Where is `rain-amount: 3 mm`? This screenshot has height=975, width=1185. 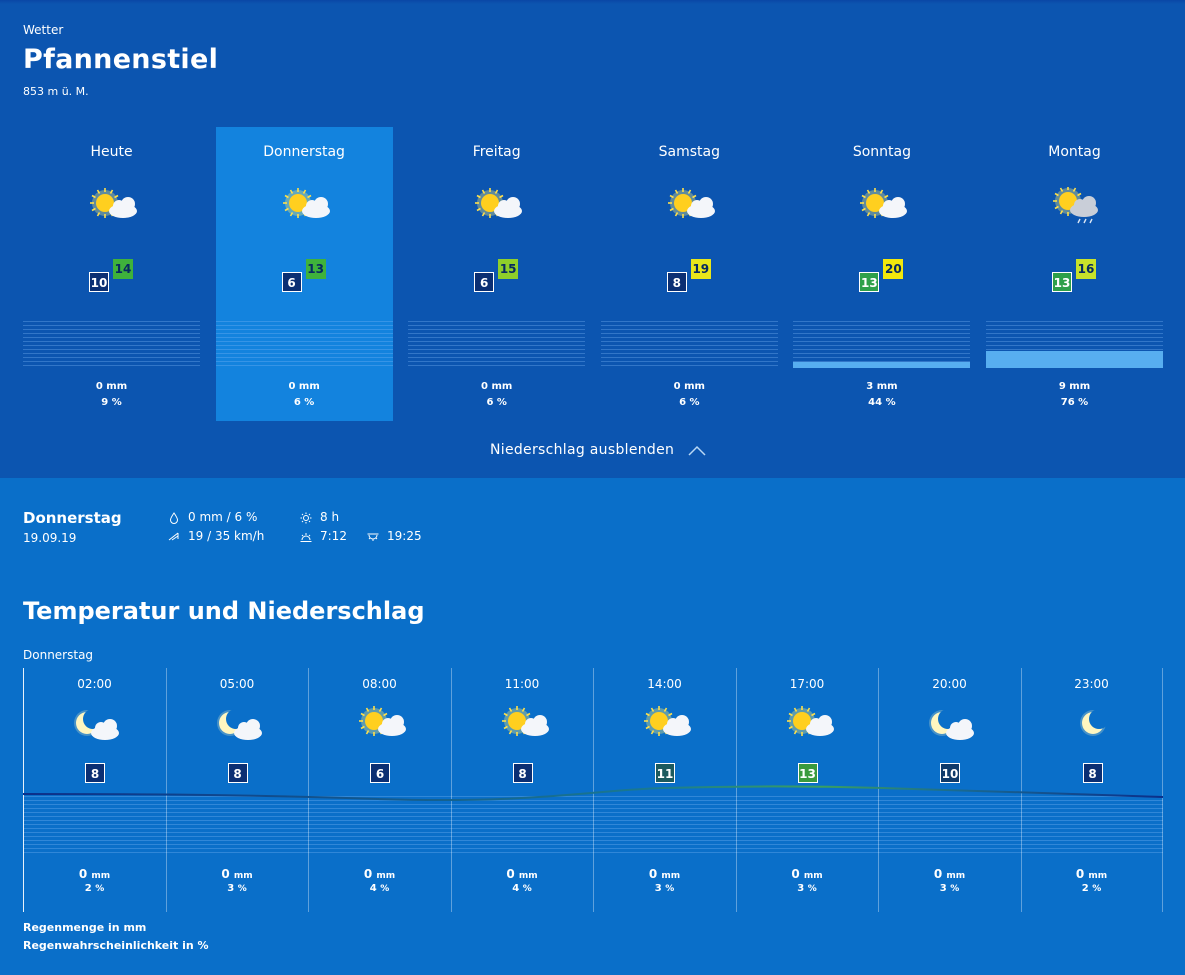
rain-amount: 3 mm is located at coordinates (882, 386).